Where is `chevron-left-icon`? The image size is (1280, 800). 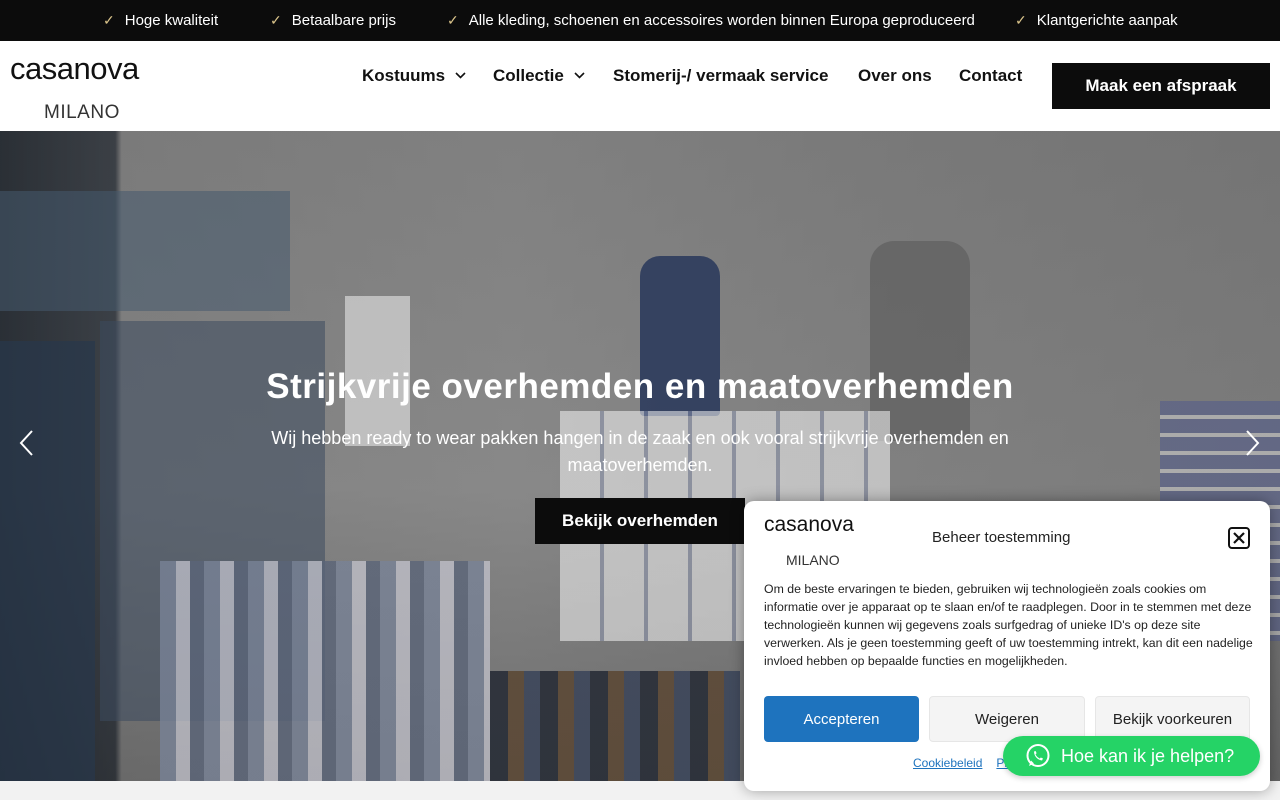
chevron-left-icon is located at coordinates (26, 446).